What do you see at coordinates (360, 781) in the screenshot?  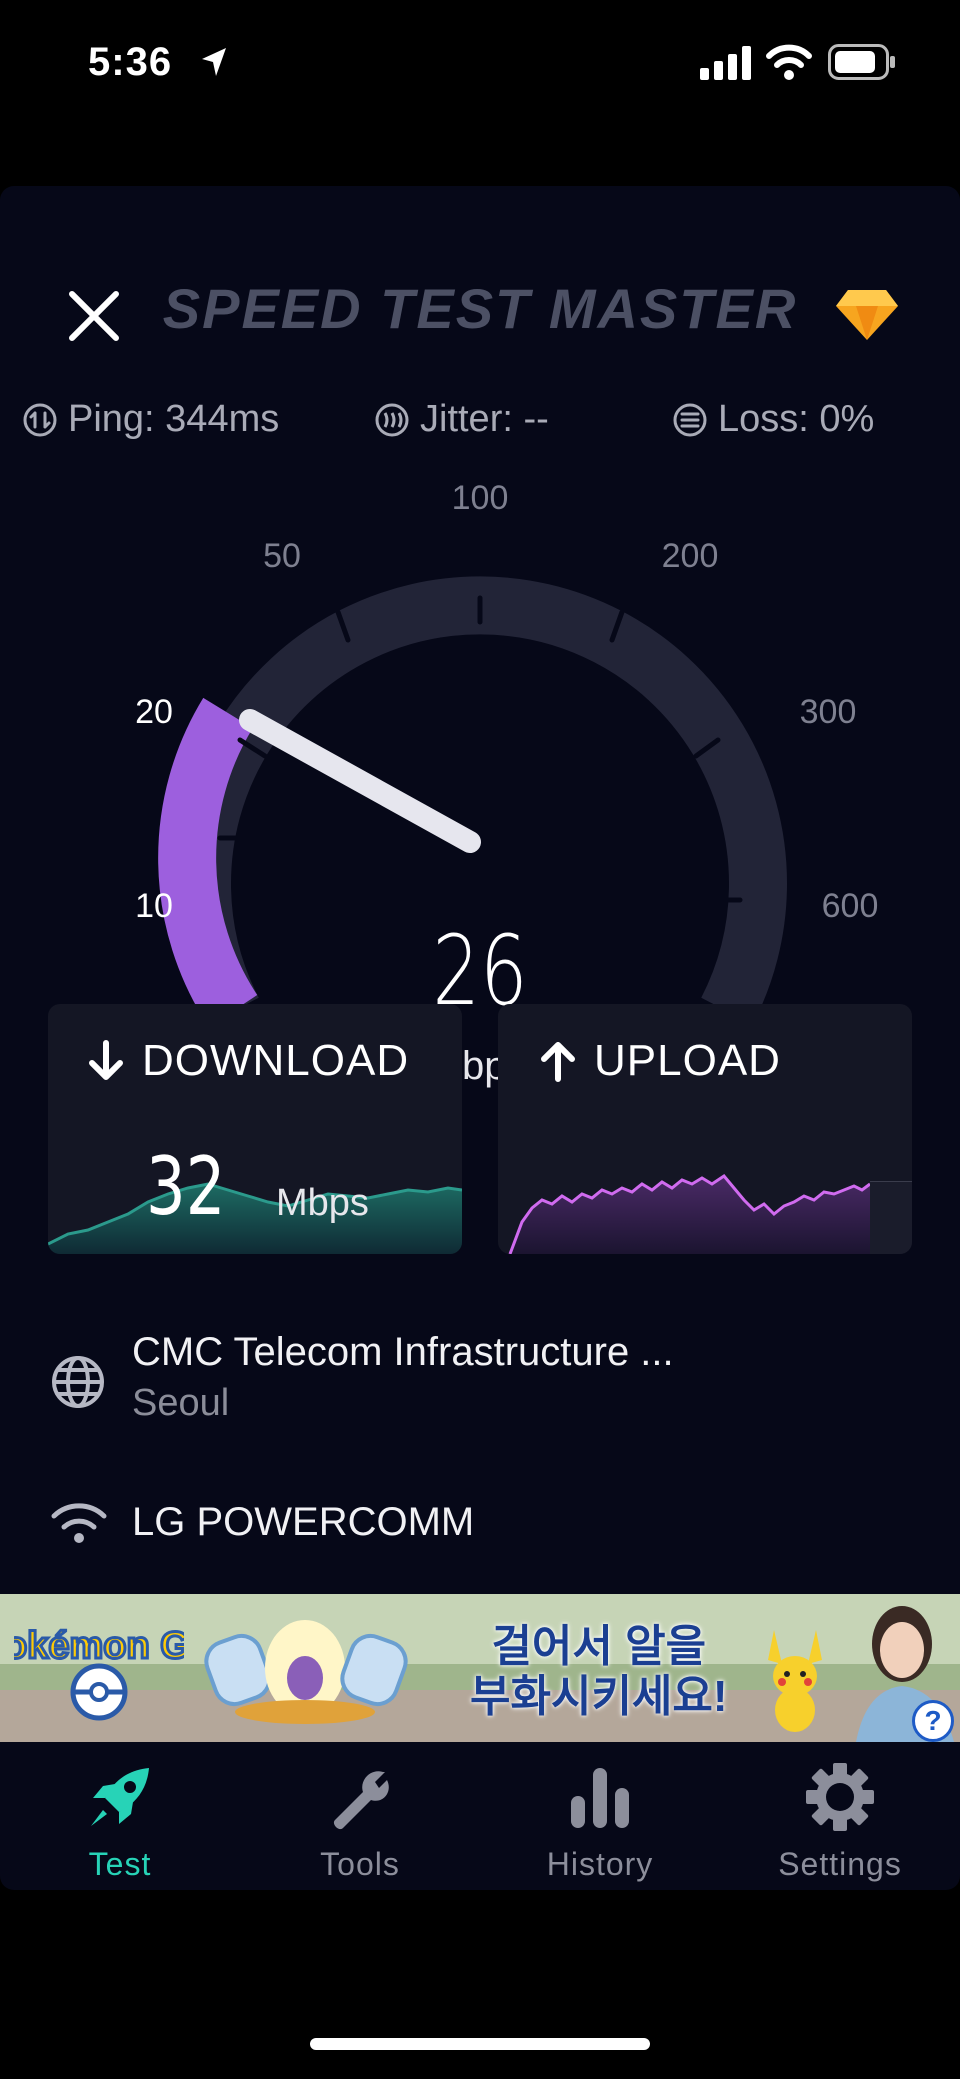 I see `gauge-needle` at bounding box center [360, 781].